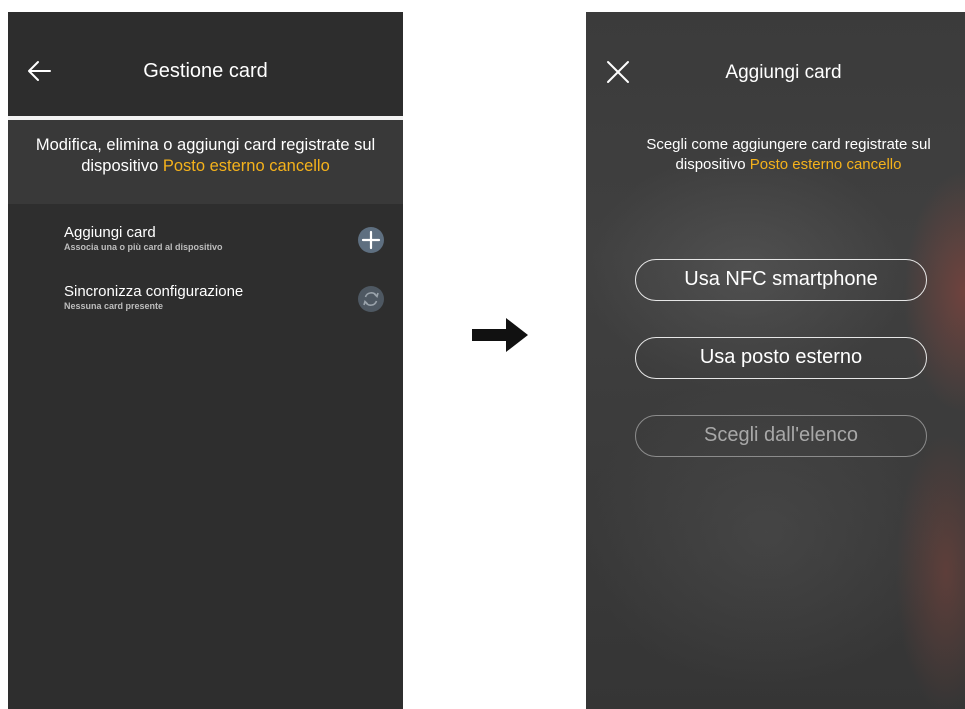 This screenshot has height=709, width=965. What do you see at coordinates (500, 335) in the screenshot?
I see `right-arrow-icon` at bounding box center [500, 335].